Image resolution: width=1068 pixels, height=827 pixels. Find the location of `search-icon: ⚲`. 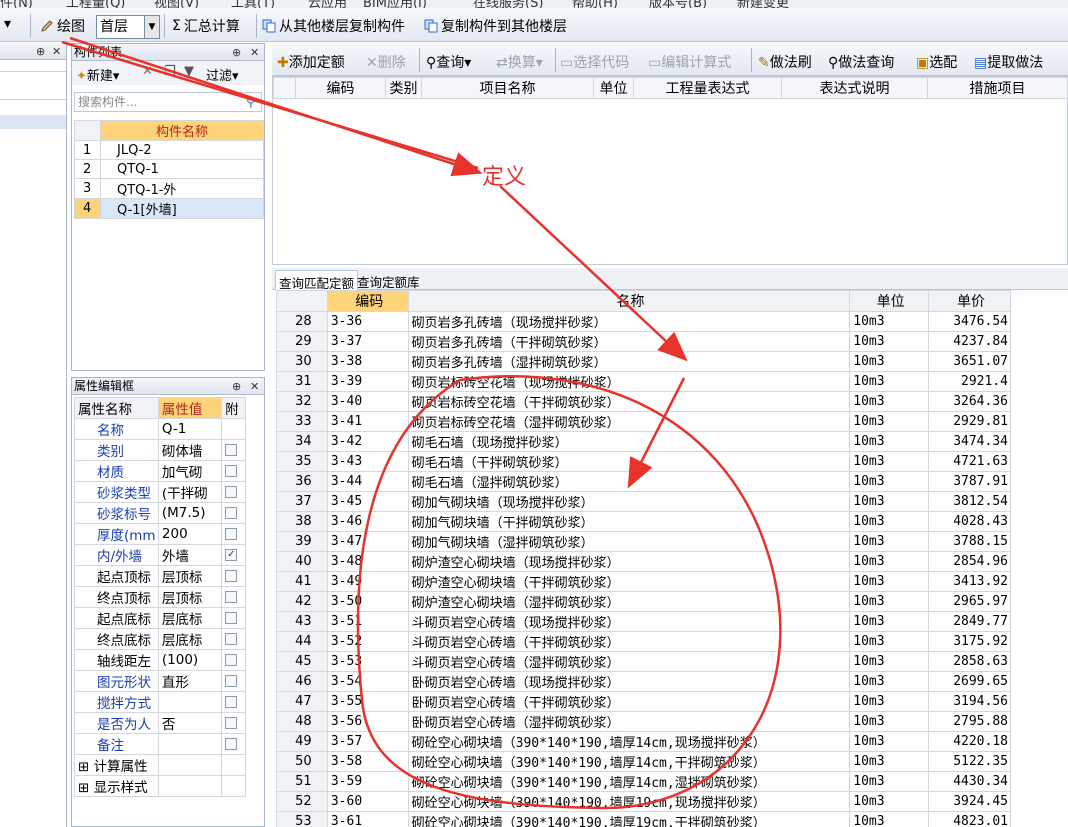

search-icon: ⚲ is located at coordinates (251, 102).